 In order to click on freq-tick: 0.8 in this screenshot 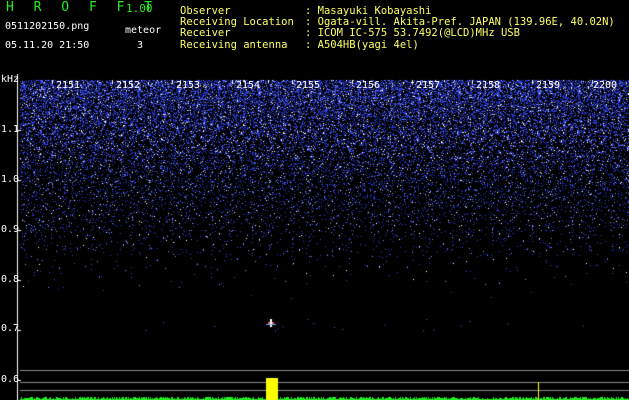, I will do `click(10, 279)`.